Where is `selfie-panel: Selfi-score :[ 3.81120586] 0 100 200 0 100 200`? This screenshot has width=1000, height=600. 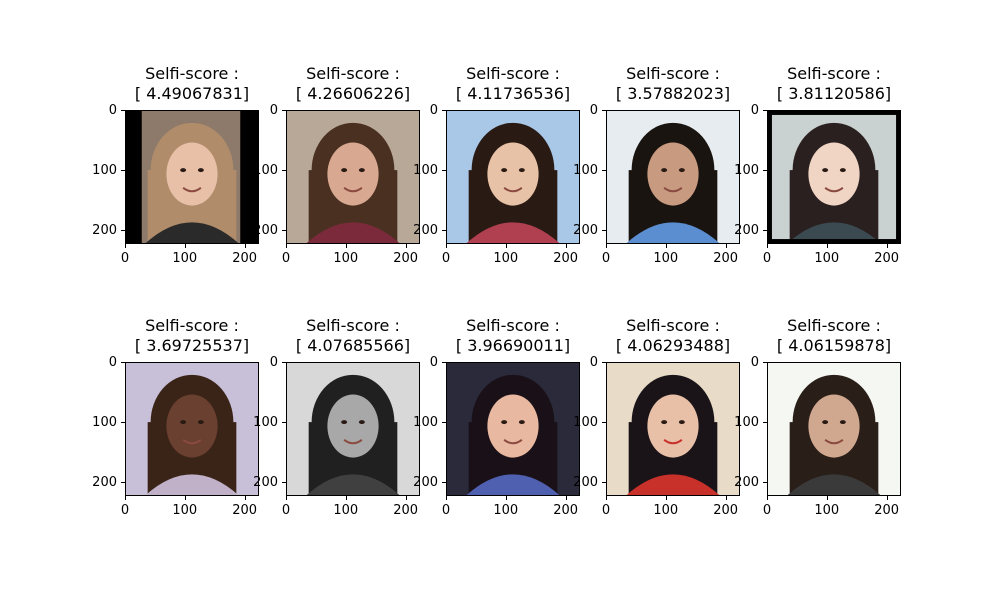 selfie-panel: Selfi-score :[ 3.81120586] 0 100 200 0 100 200 is located at coordinates (817, 164).